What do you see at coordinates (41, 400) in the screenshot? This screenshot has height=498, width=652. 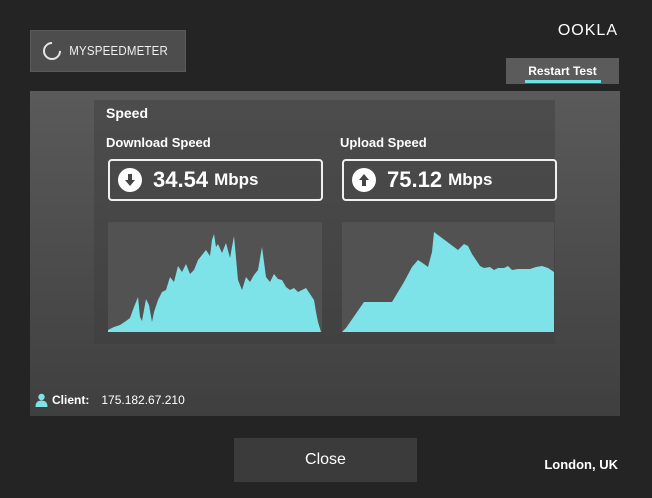 I see `user-icon` at bounding box center [41, 400].